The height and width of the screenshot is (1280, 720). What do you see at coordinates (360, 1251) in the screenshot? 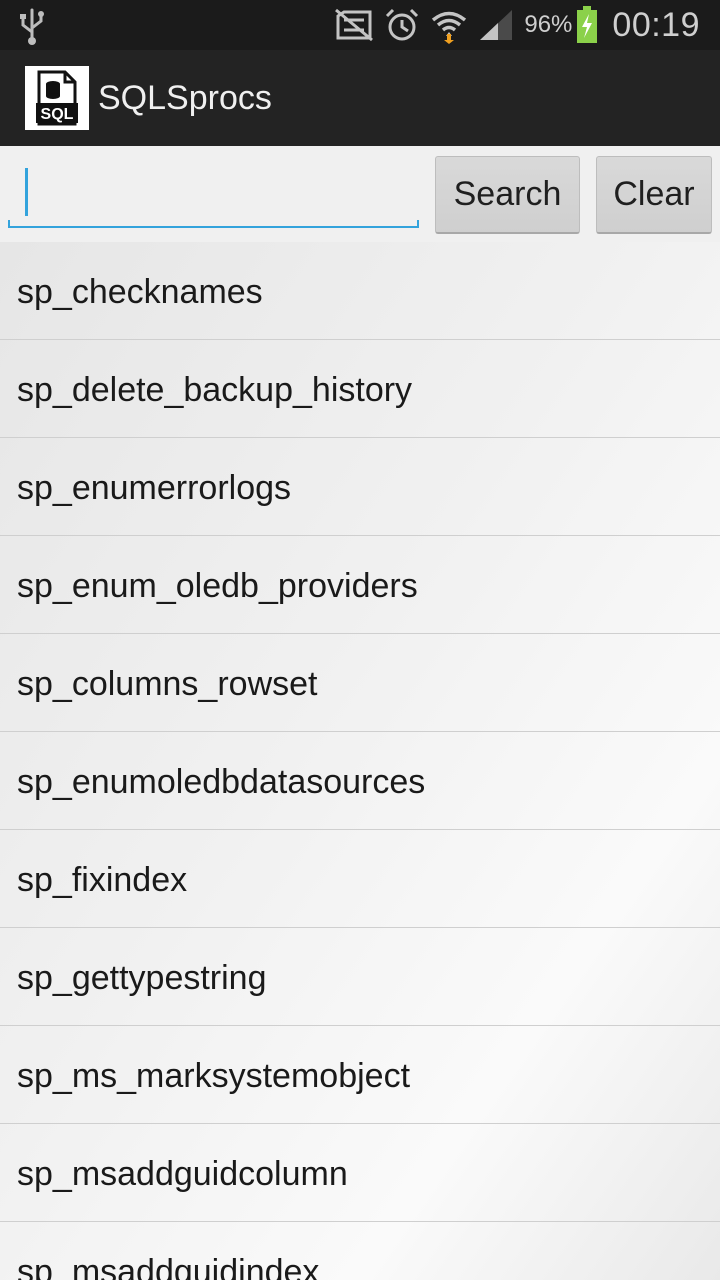
I see `list-item: sp_msaddguidindex` at bounding box center [360, 1251].